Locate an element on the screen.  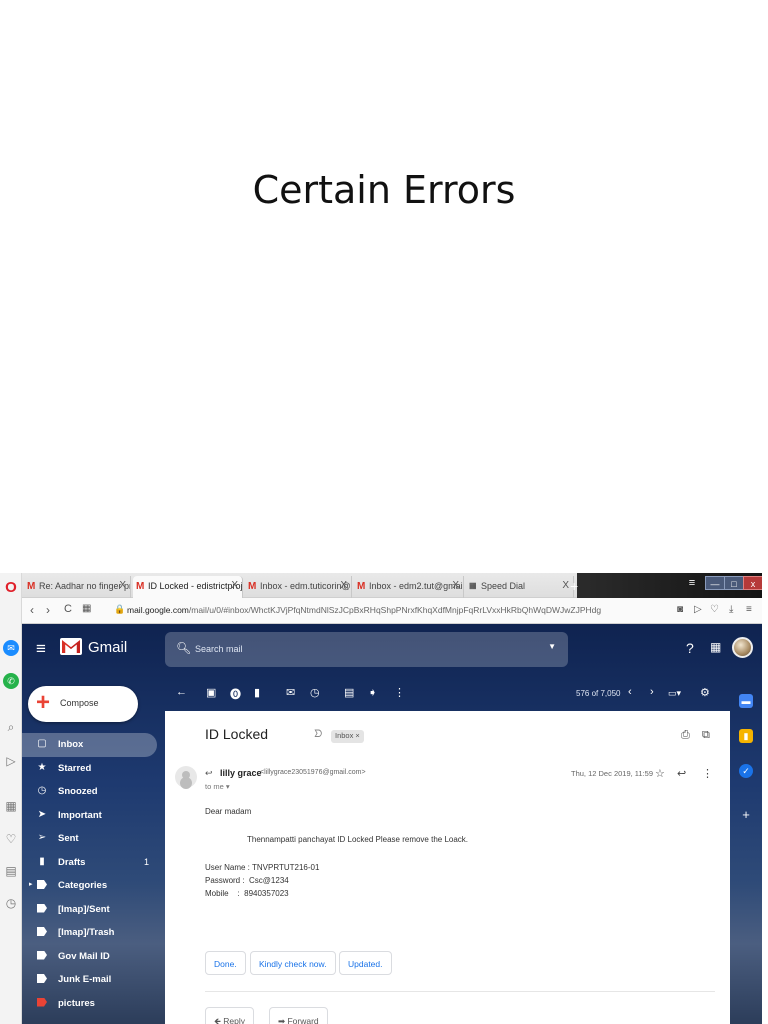
mark-unread-icon: ✉ is located at coordinates (290, 692).